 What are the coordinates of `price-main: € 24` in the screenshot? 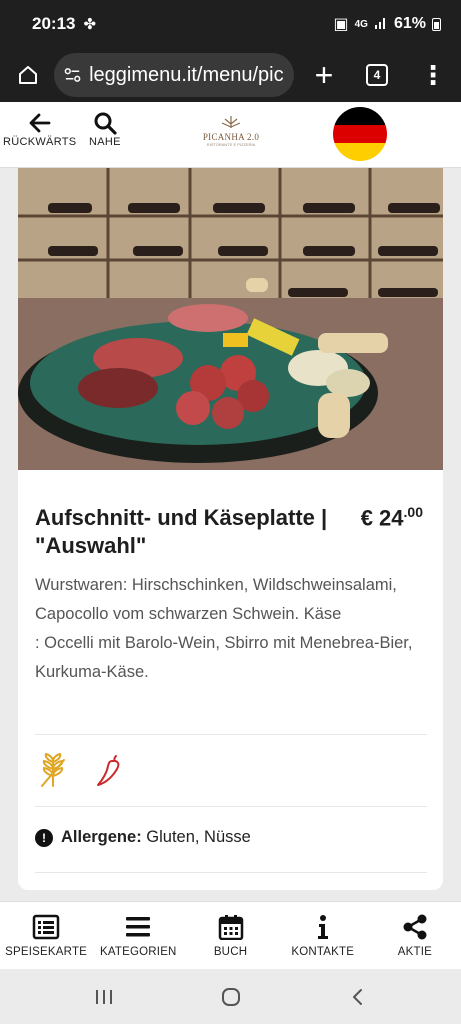 It's located at (382, 518).